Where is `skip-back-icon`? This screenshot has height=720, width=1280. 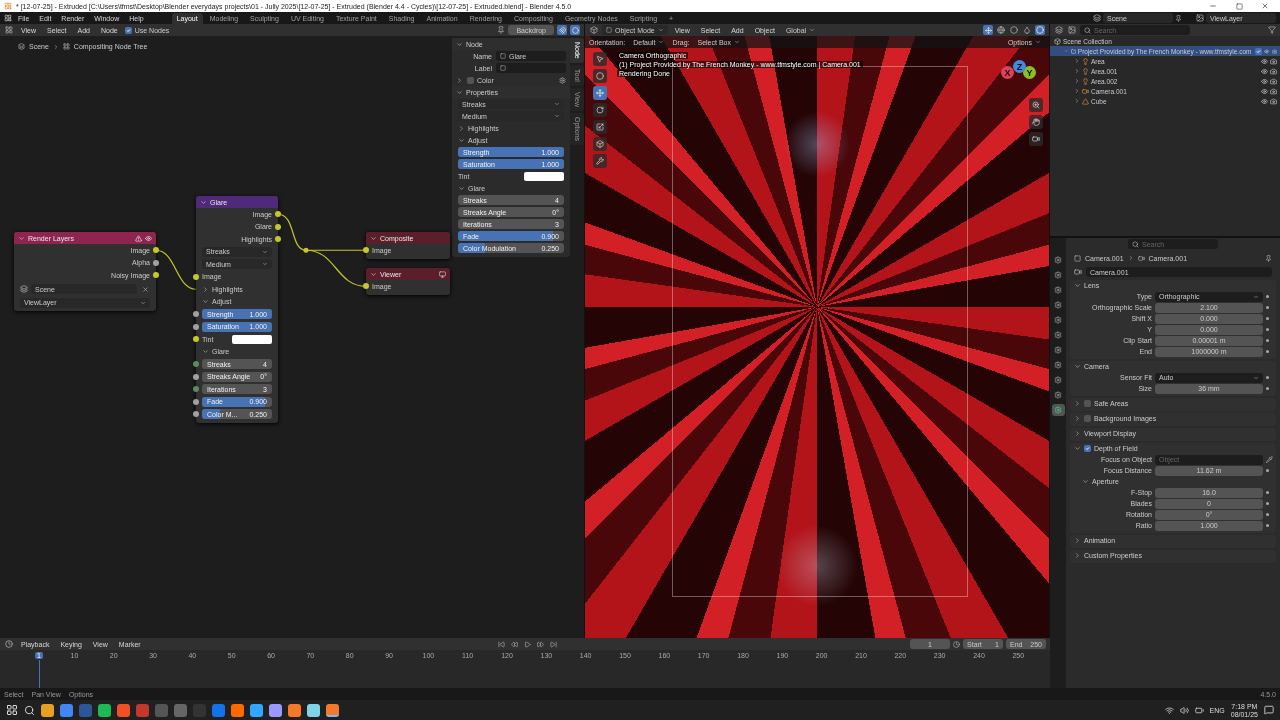 skip-back-icon is located at coordinates (501, 644).